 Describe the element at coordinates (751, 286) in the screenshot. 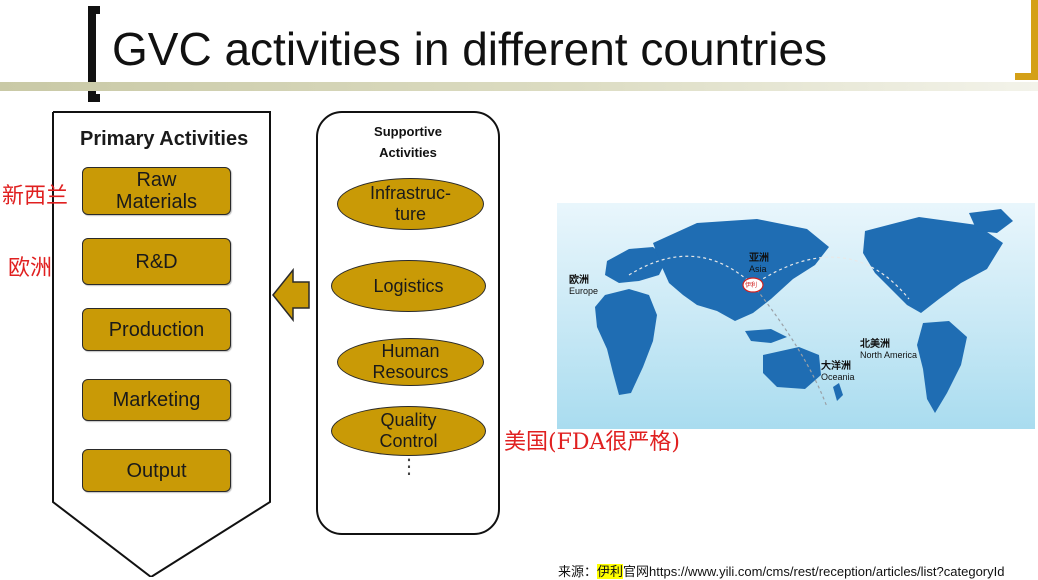

I see `map-logo-yili: 伊利` at that location.